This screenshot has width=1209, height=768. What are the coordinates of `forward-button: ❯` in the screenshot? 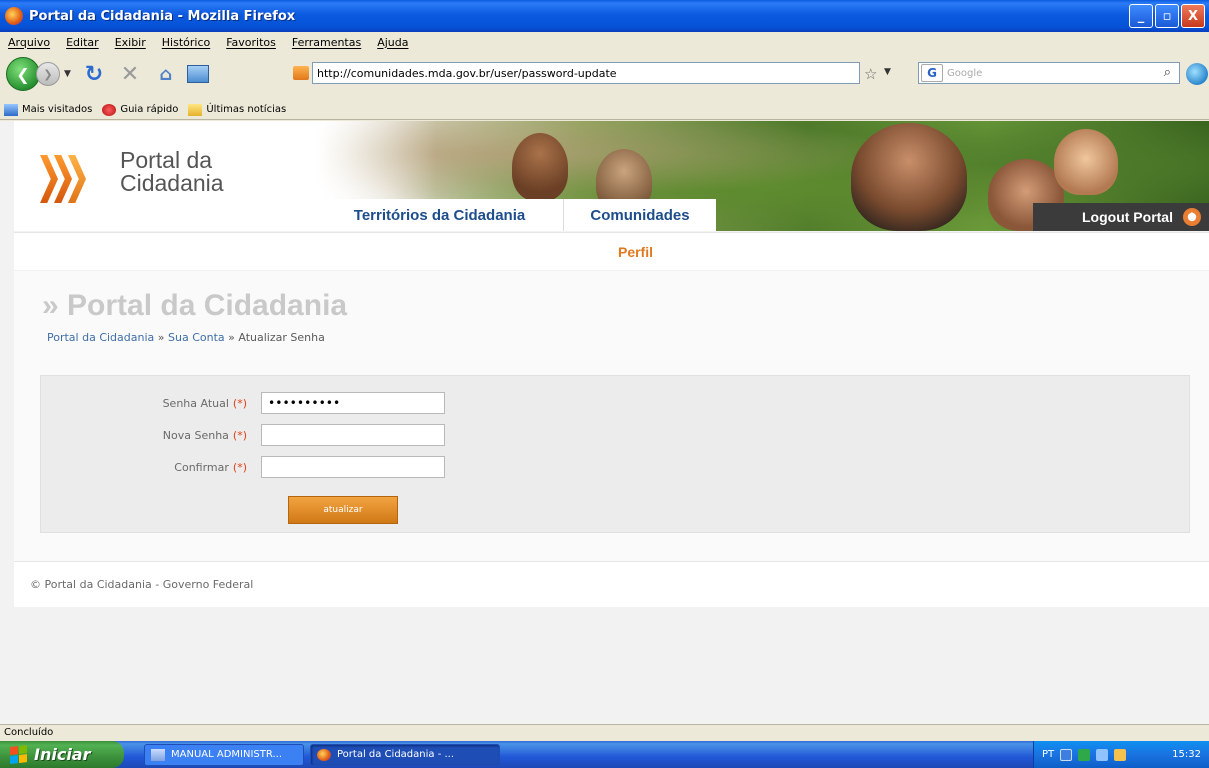 It's located at (48, 74).